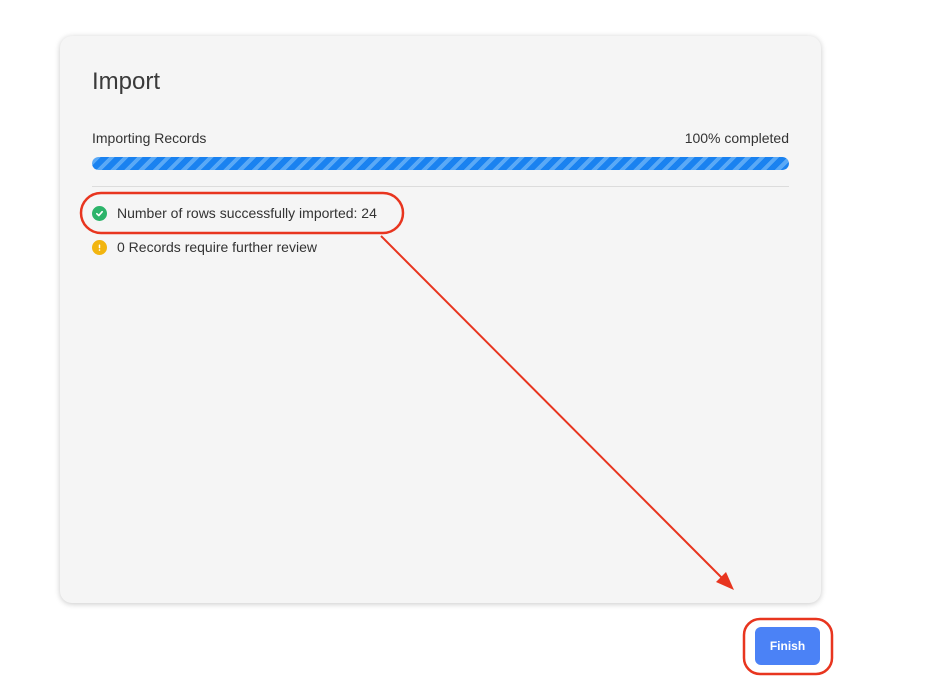 Image resolution: width=934 pixels, height=688 pixels. What do you see at coordinates (440, 186) in the screenshot?
I see `divider` at bounding box center [440, 186].